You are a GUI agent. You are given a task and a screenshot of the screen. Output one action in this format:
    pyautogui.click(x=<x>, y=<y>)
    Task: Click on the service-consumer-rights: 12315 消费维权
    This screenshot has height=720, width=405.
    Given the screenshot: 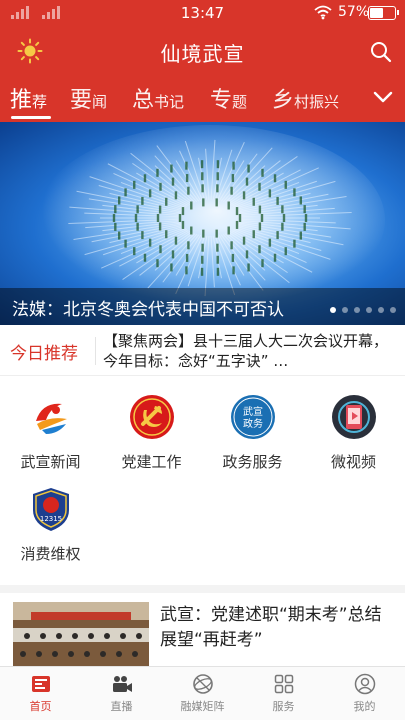 What is the action you would take?
    pyautogui.click(x=50, y=525)
    